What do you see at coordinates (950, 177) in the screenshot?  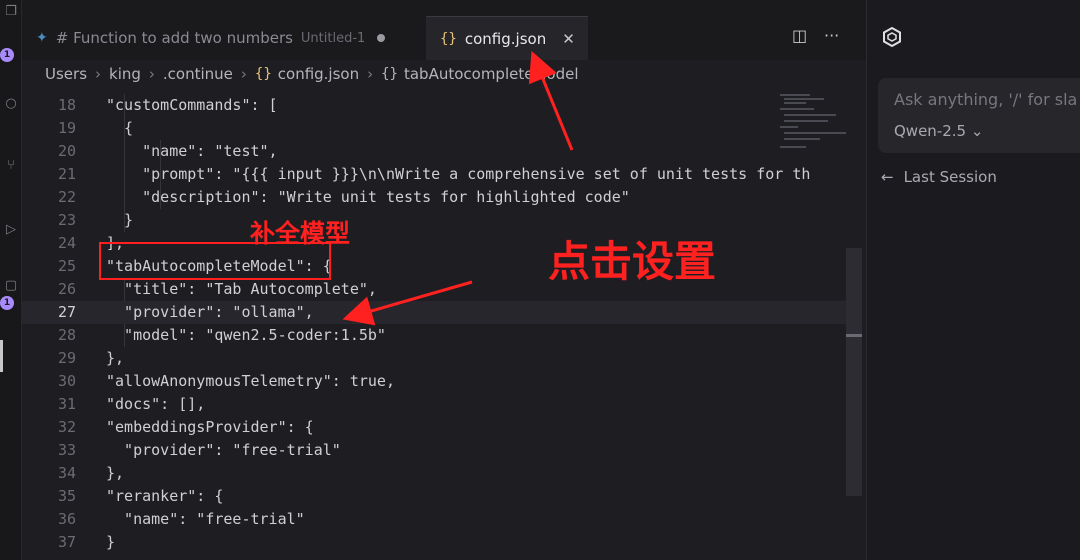 I see `last-session-label: Last Session` at bounding box center [950, 177].